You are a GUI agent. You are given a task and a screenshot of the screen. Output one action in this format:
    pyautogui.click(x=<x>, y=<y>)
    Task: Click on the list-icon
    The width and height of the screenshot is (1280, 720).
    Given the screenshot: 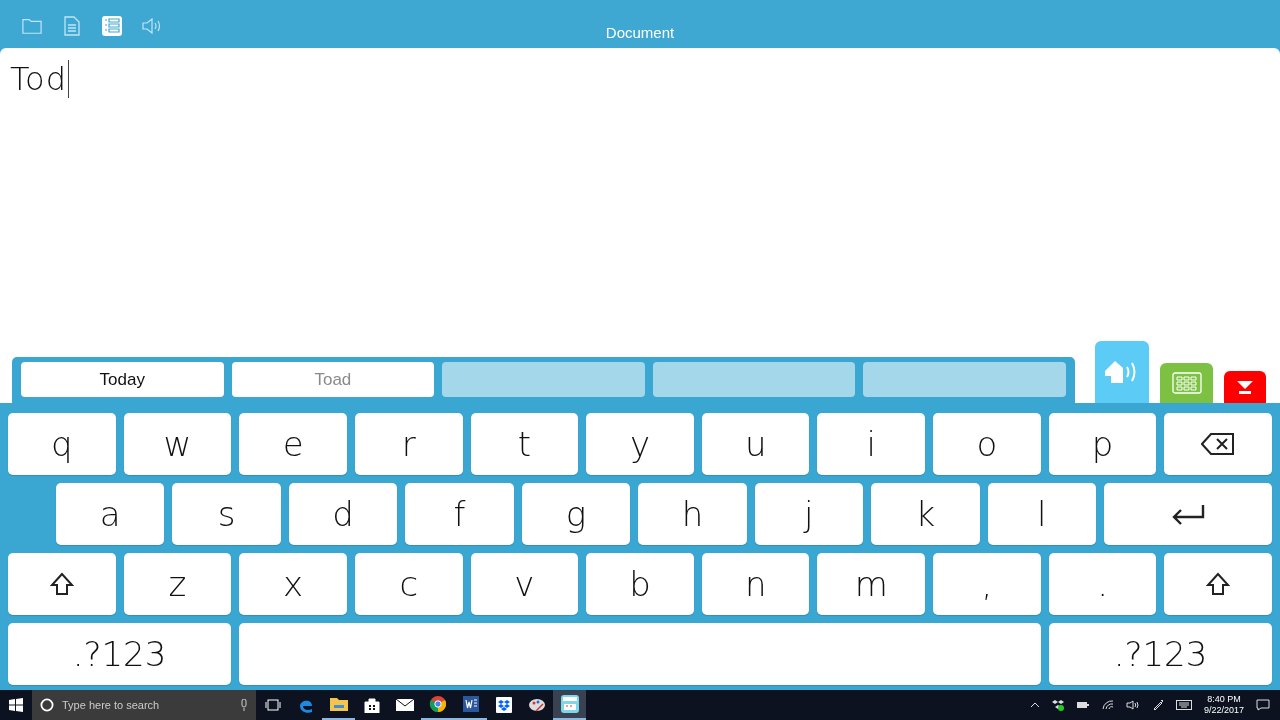 What is the action you would take?
    pyautogui.click(x=112, y=26)
    